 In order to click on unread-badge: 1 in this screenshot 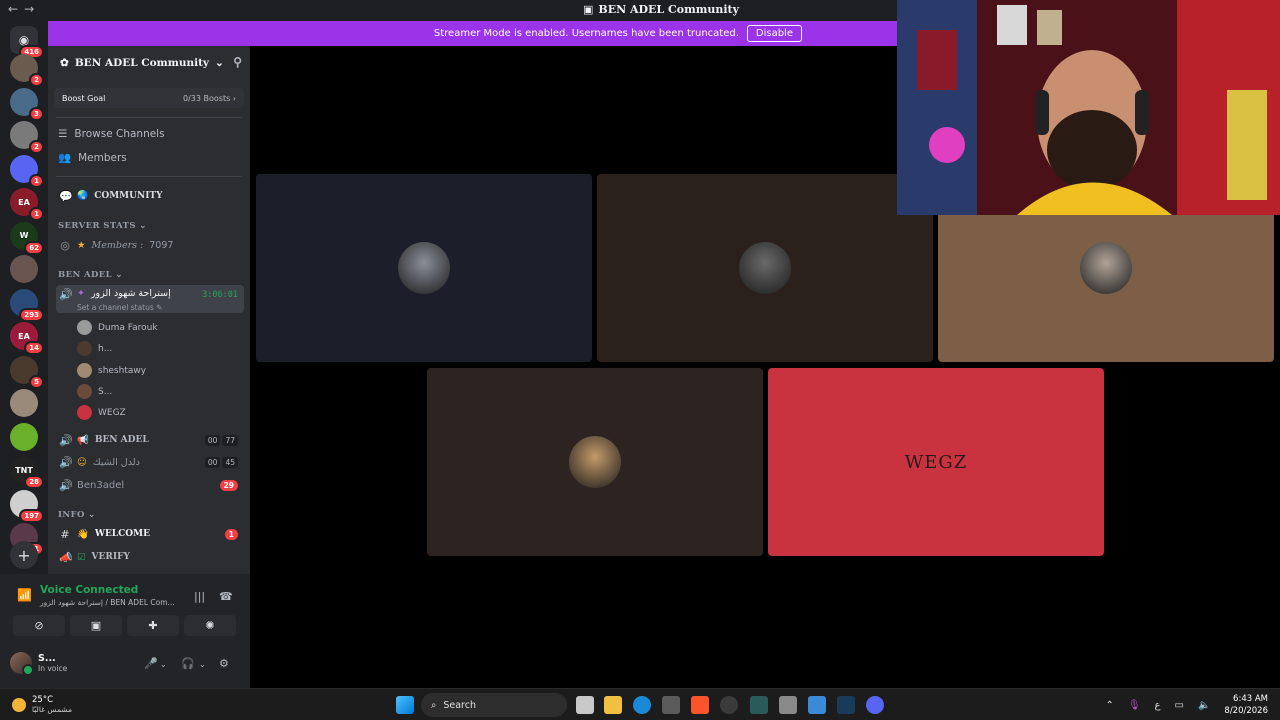, I will do `click(231, 534)`.